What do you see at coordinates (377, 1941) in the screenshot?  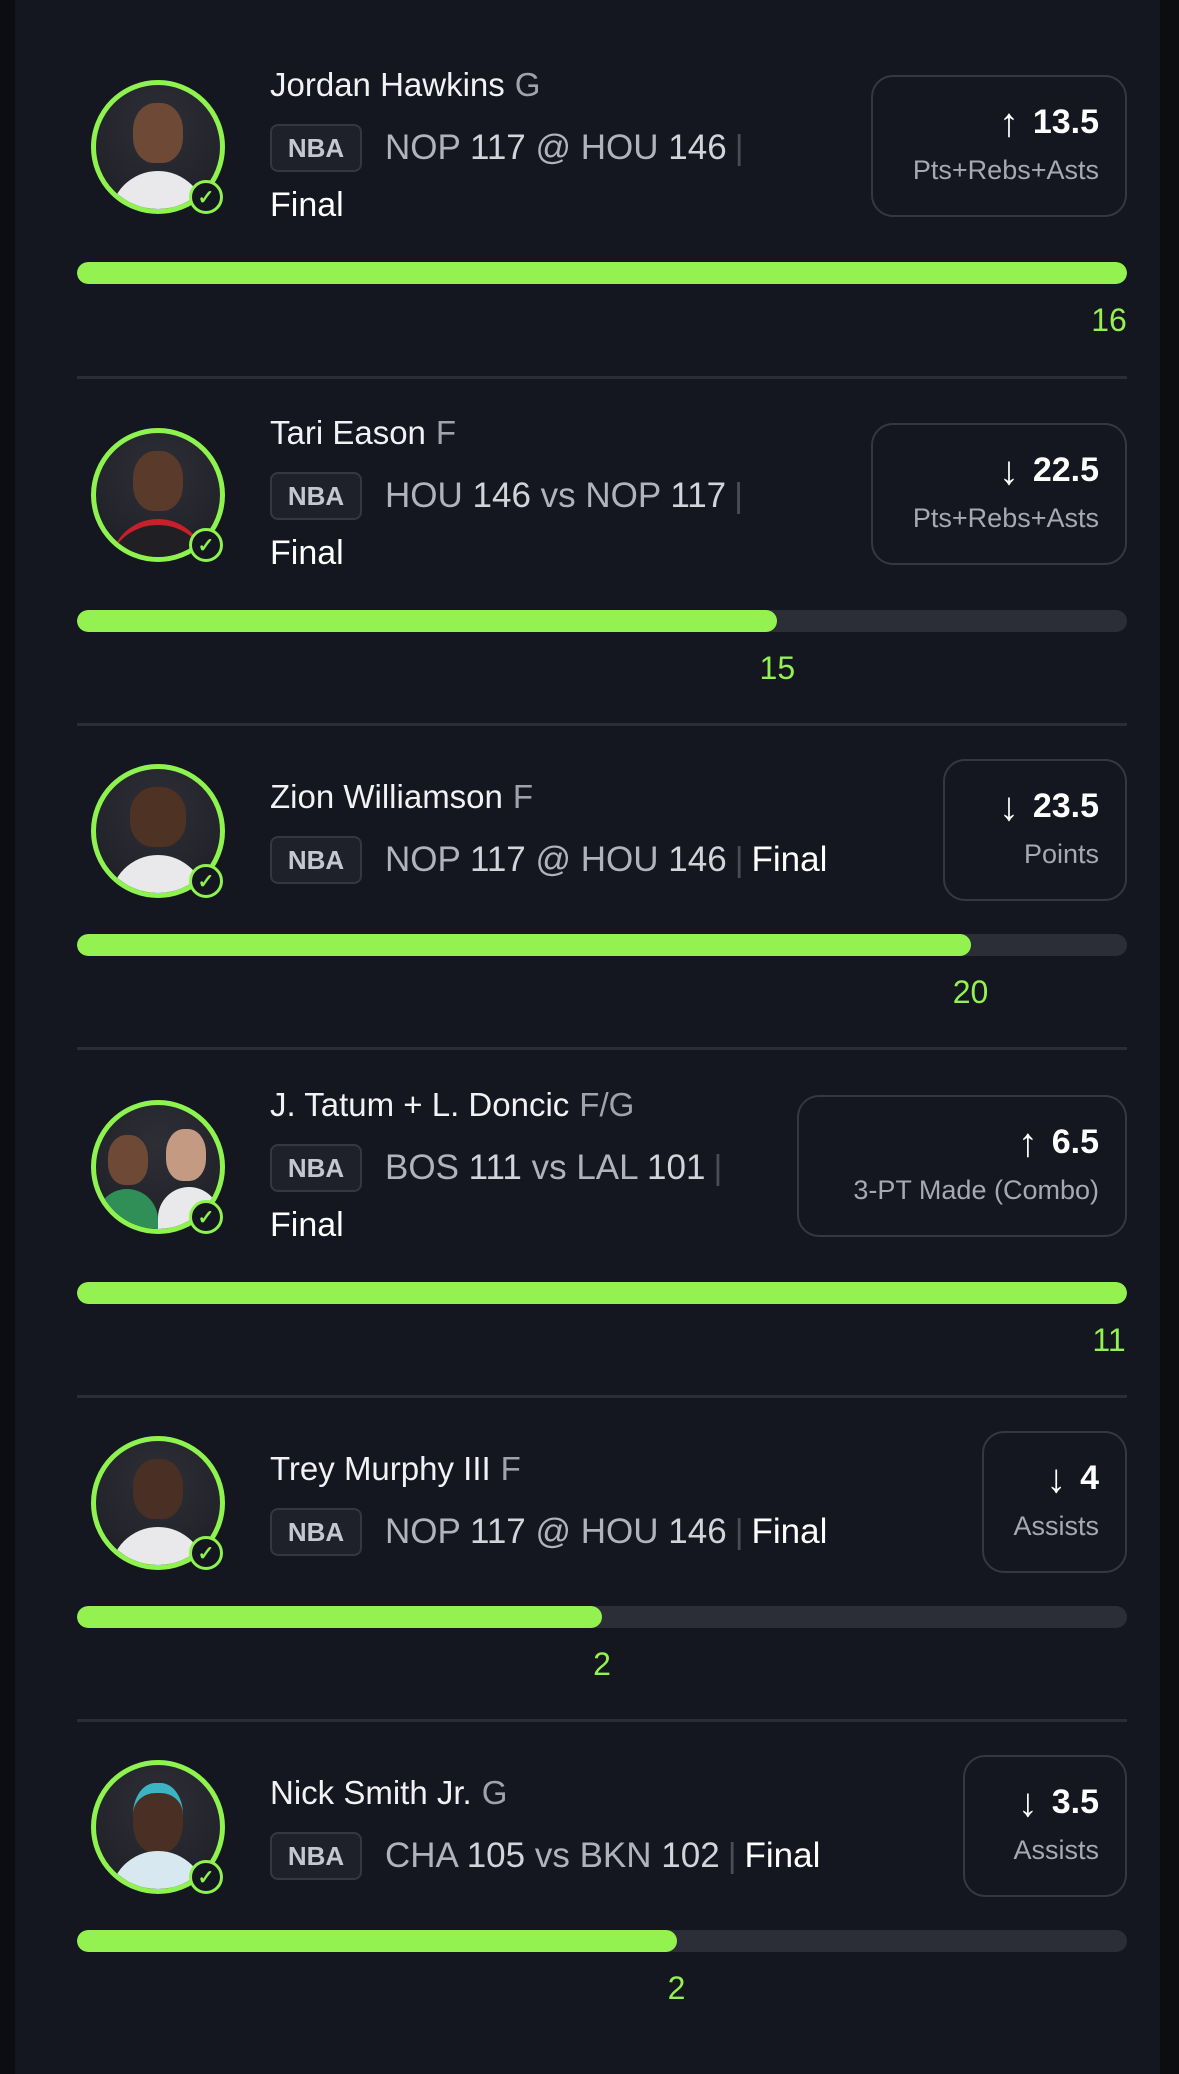 I see `progress-fill` at bounding box center [377, 1941].